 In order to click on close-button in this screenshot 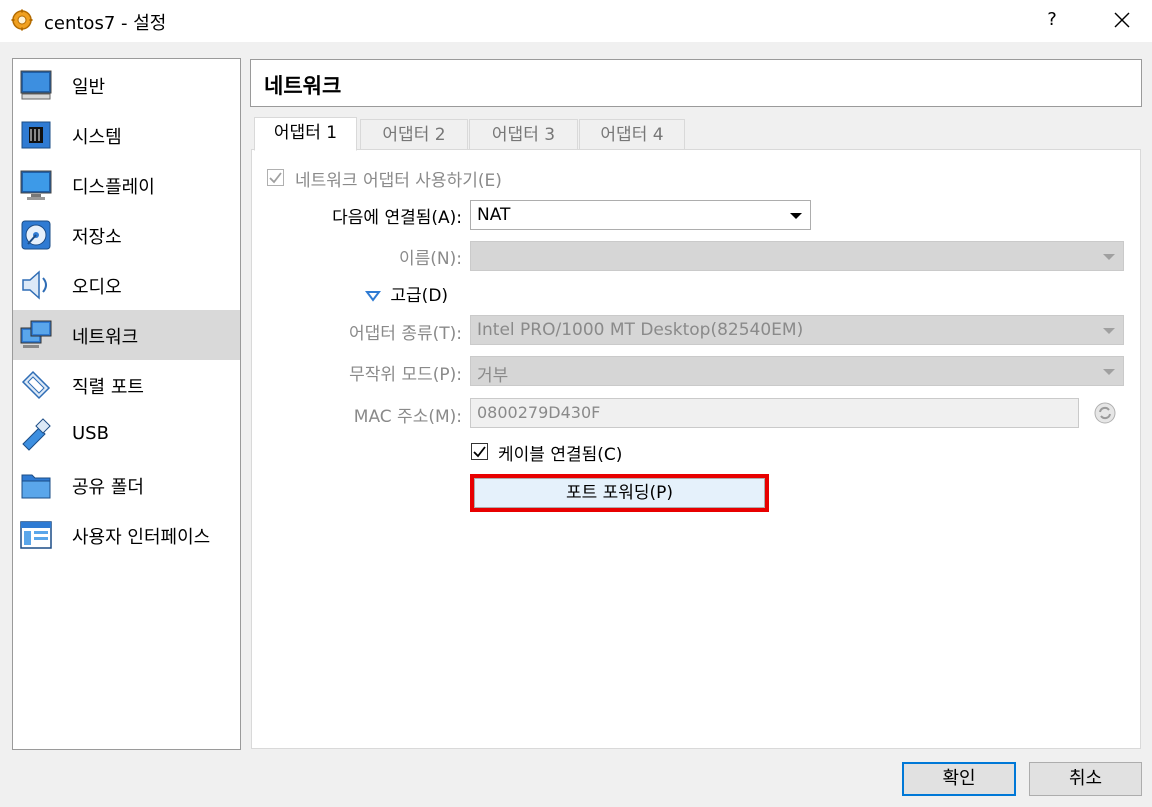, I will do `click(1122, 20)`.